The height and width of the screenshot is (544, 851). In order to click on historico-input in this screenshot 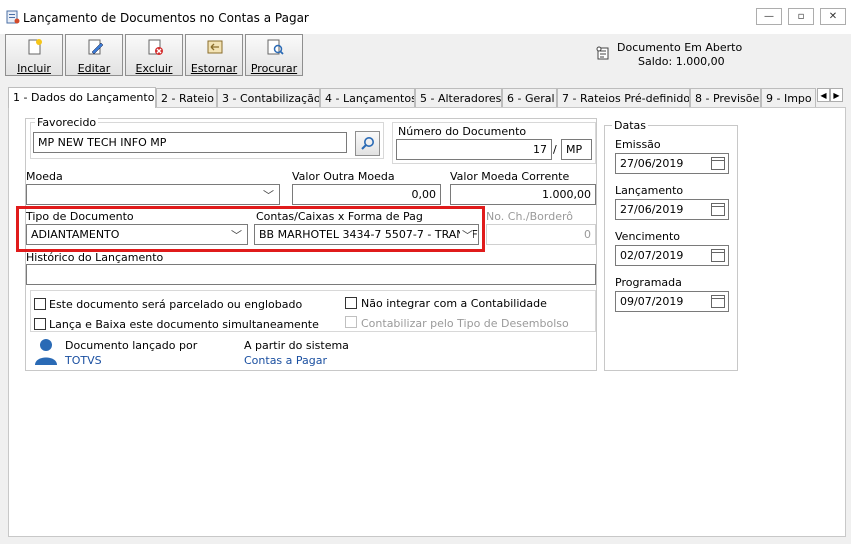, I will do `click(311, 274)`.